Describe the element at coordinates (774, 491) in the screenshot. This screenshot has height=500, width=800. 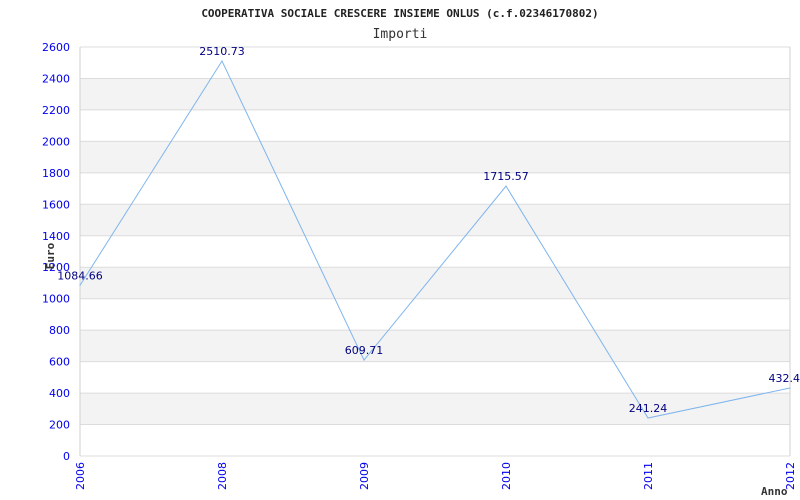
I see `x-axis-label: Anno` at that location.